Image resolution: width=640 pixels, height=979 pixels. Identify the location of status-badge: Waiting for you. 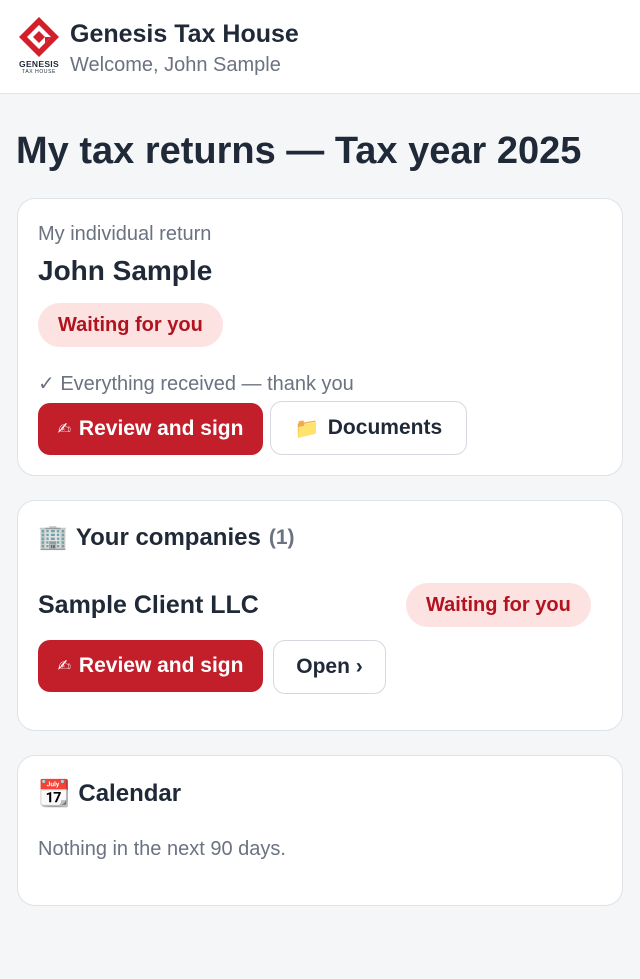
(130, 325).